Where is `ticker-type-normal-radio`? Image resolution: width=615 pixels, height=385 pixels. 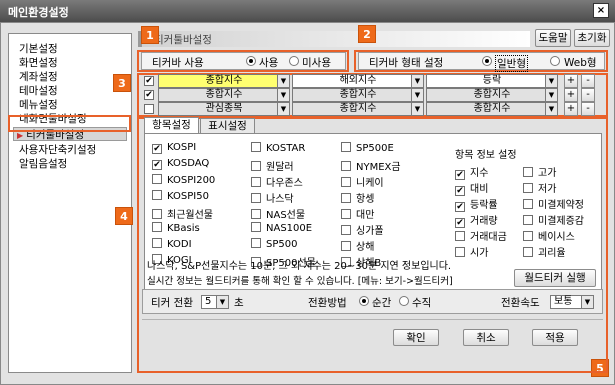 ticker-type-normal-radio is located at coordinates (487, 61).